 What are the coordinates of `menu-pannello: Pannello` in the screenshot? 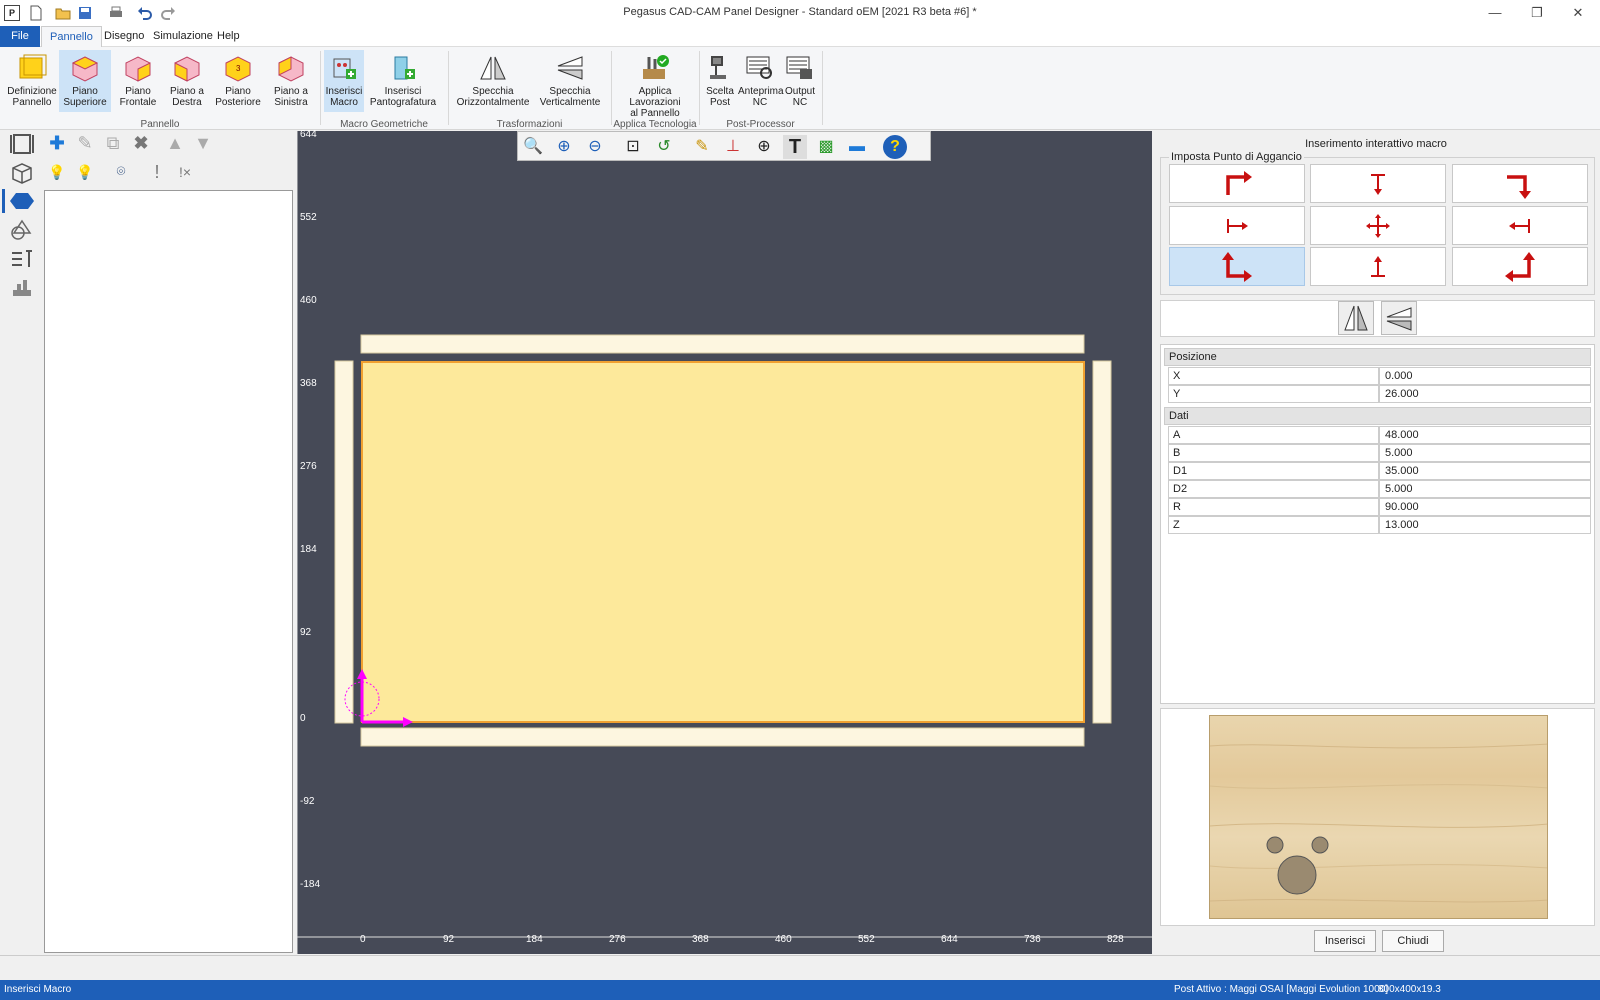 It's located at (71, 36).